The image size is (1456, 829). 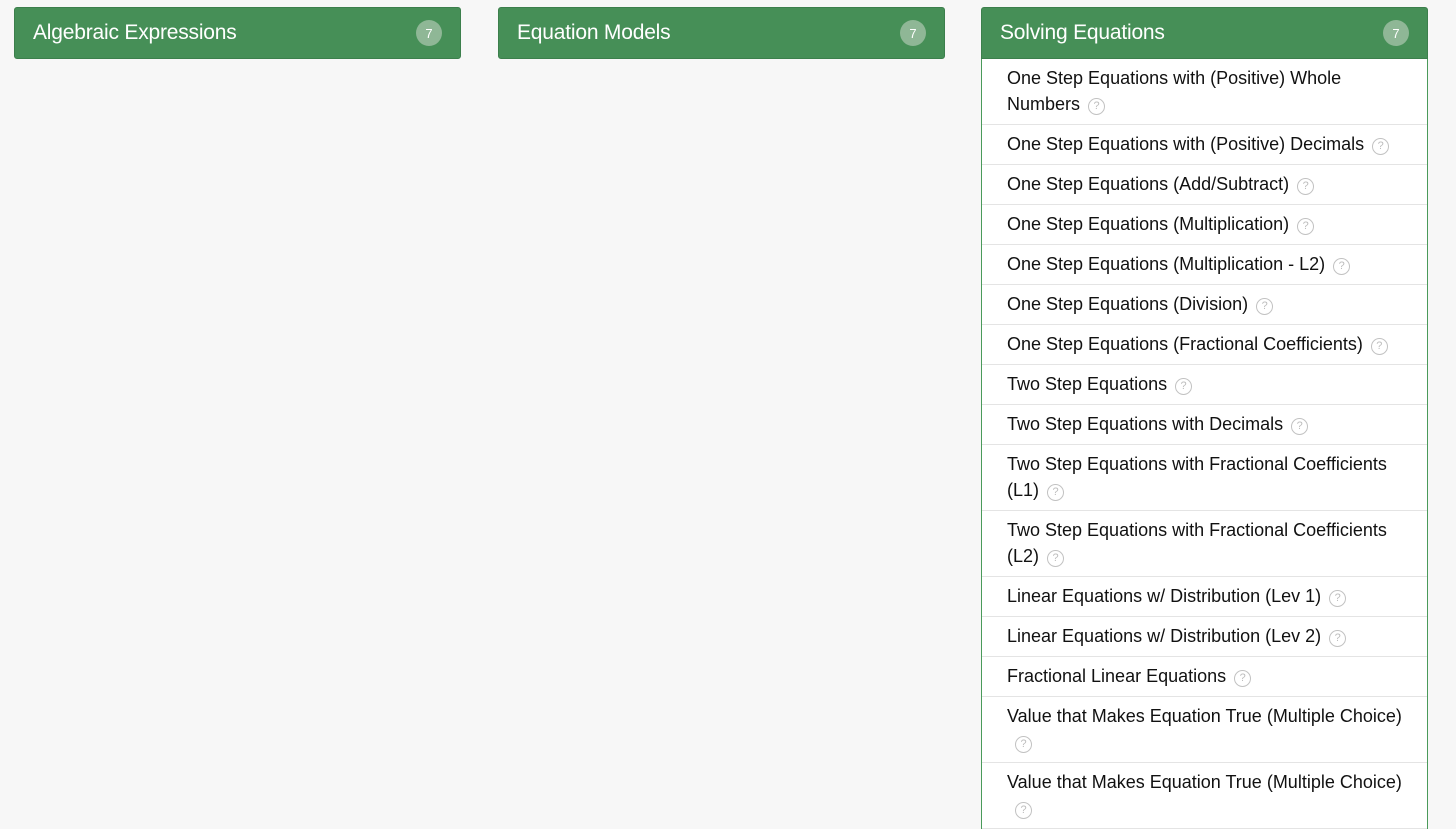 I want to click on panel-title: Solving Equations, so click(x=1082, y=32).